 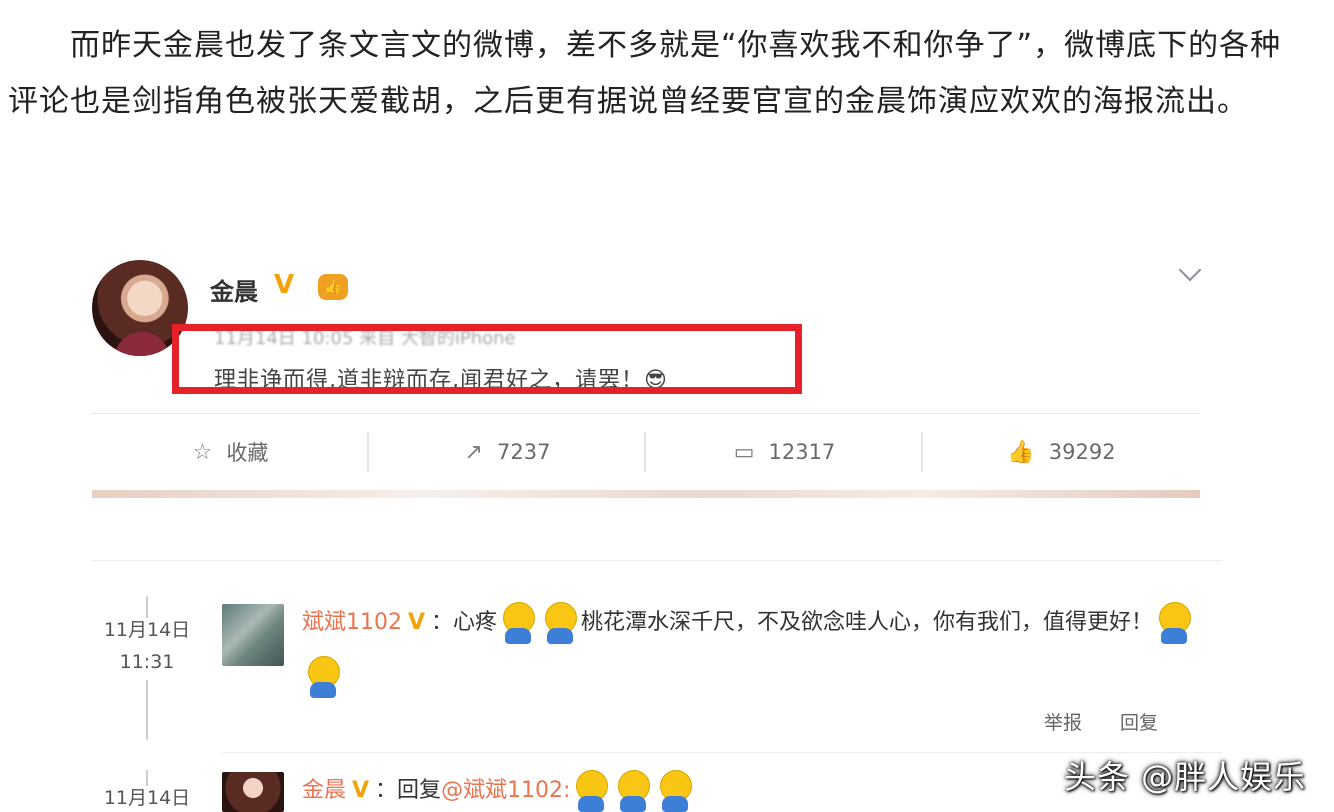 What do you see at coordinates (523, 452) in the screenshot?
I see `repost-count: 7237` at bounding box center [523, 452].